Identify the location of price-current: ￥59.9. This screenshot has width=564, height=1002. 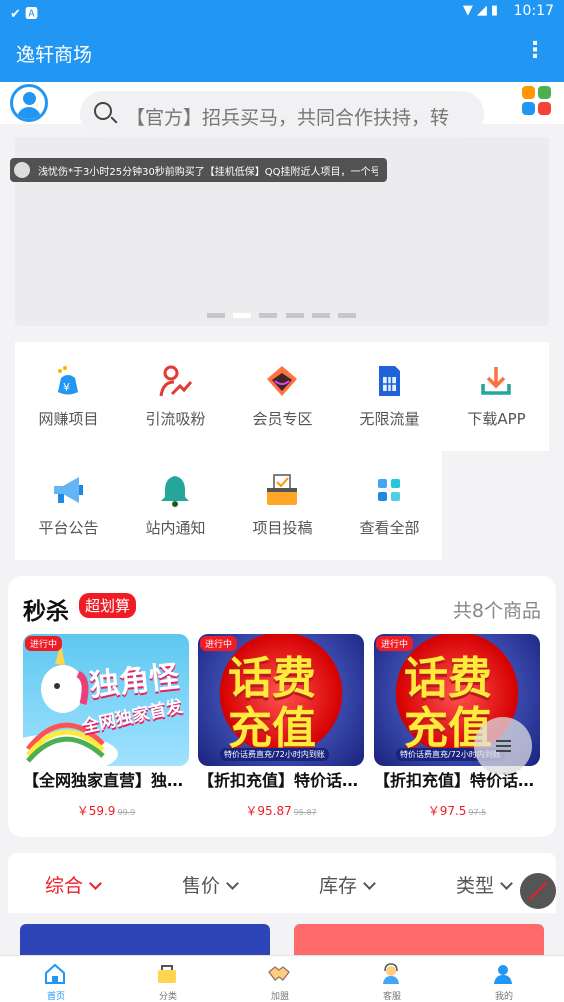
(96, 811).